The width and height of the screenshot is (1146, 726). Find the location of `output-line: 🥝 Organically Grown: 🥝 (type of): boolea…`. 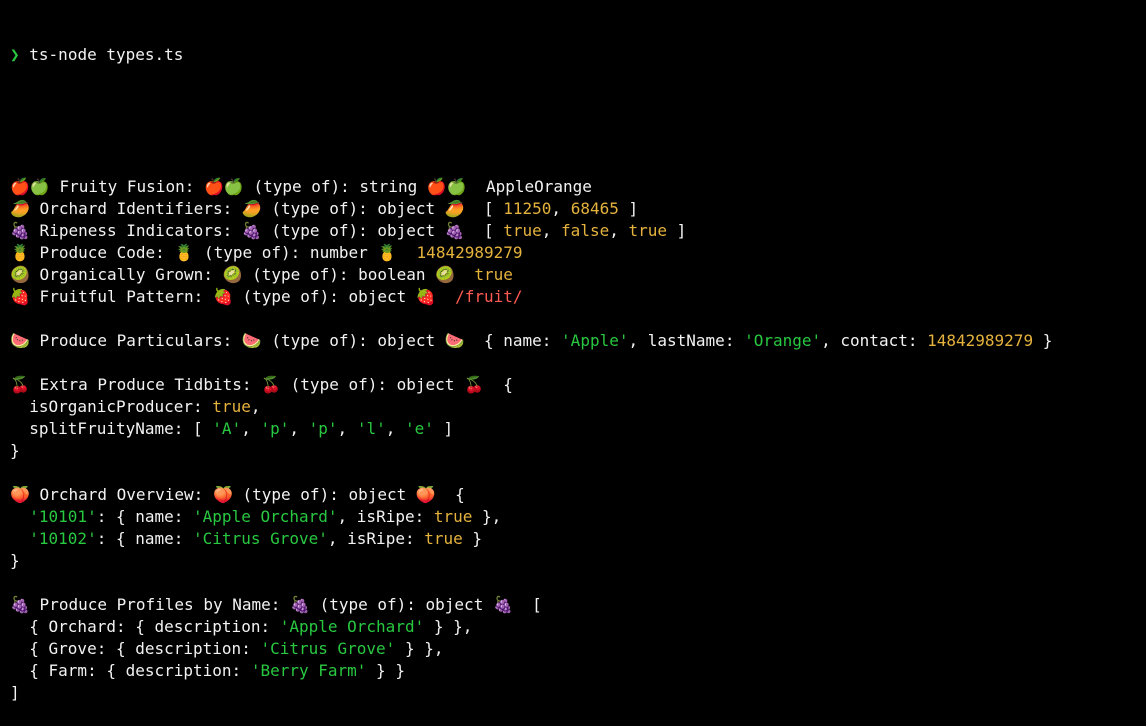

output-line: 🥝 Organically Grown: 🥝 (type of): boolea… is located at coordinates (573, 275).